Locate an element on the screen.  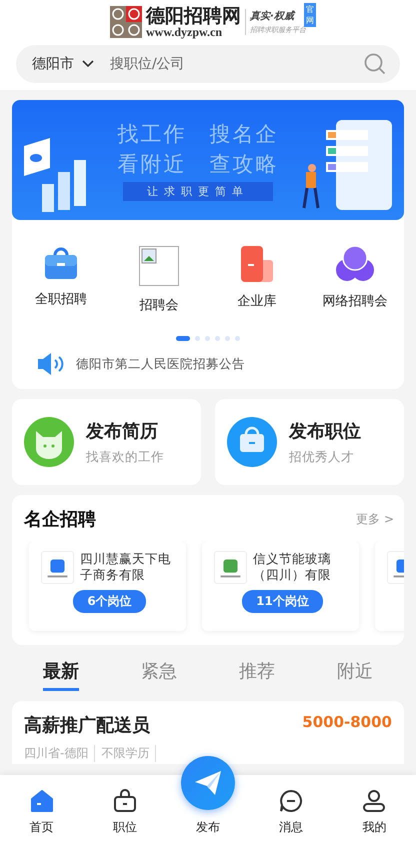
nav-label: 发布 is located at coordinates (208, 827).